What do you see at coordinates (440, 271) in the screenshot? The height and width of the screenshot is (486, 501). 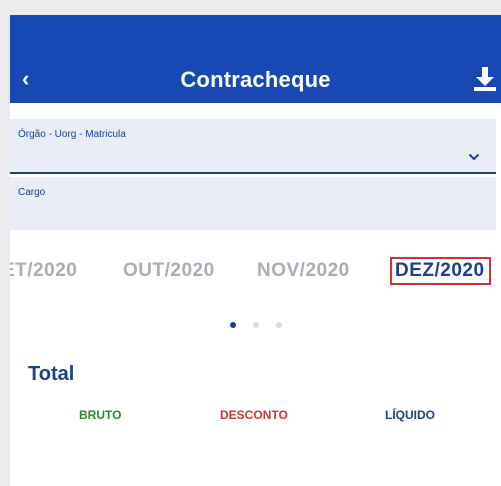 I see `month-tab-dez-2020-selected: DEZ/2020` at bounding box center [440, 271].